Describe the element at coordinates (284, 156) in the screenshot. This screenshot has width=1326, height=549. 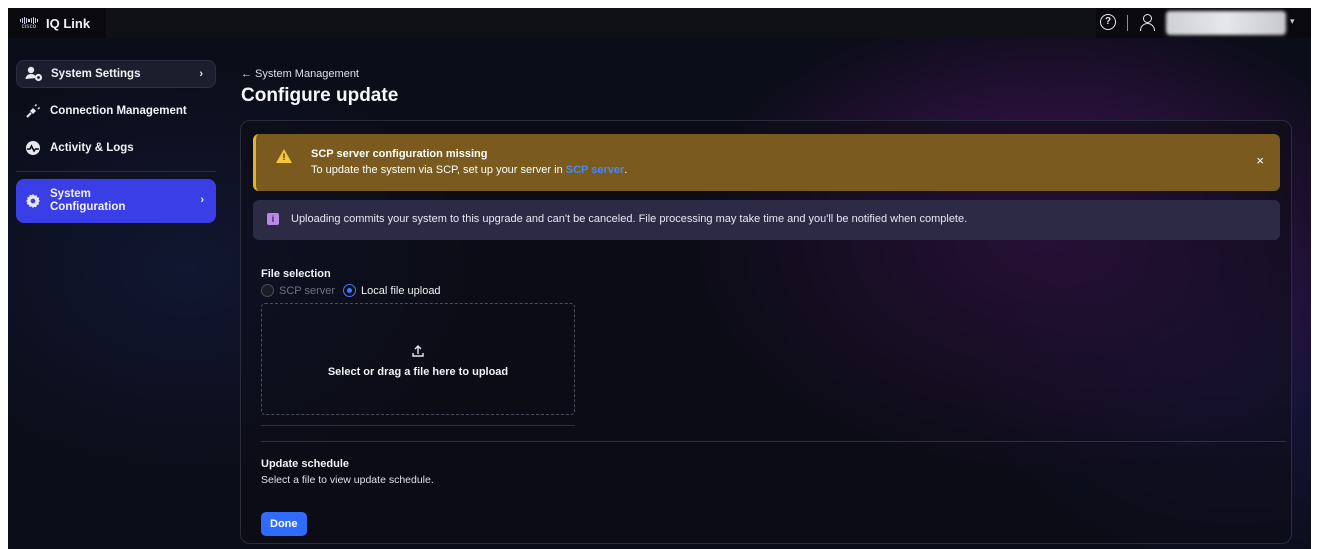
I see `warning-icon: !` at that location.